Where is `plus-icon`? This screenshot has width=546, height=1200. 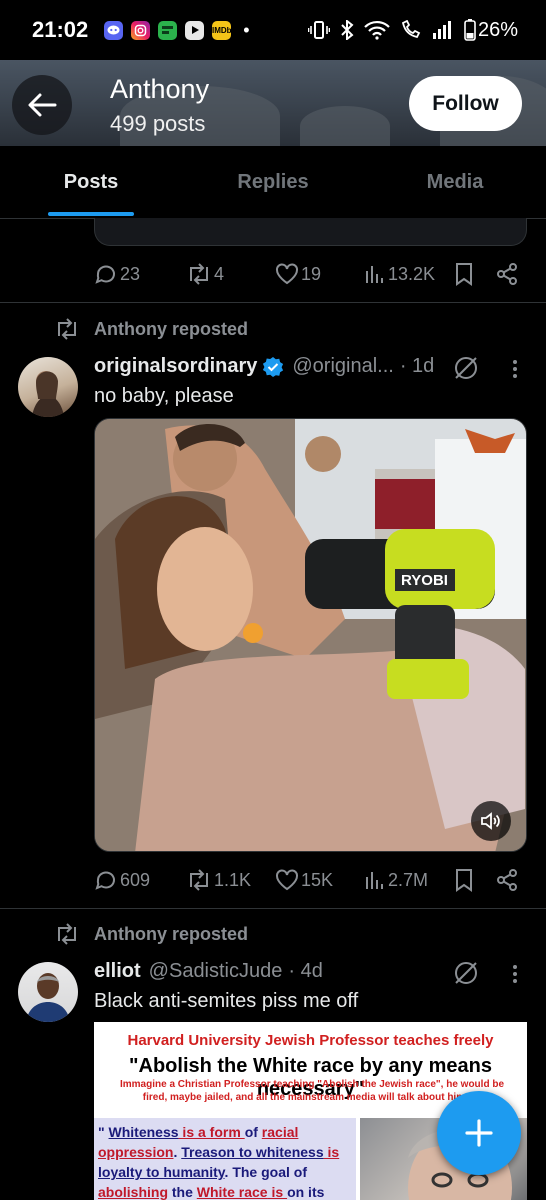 plus-icon is located at coordinates (479, 1133).